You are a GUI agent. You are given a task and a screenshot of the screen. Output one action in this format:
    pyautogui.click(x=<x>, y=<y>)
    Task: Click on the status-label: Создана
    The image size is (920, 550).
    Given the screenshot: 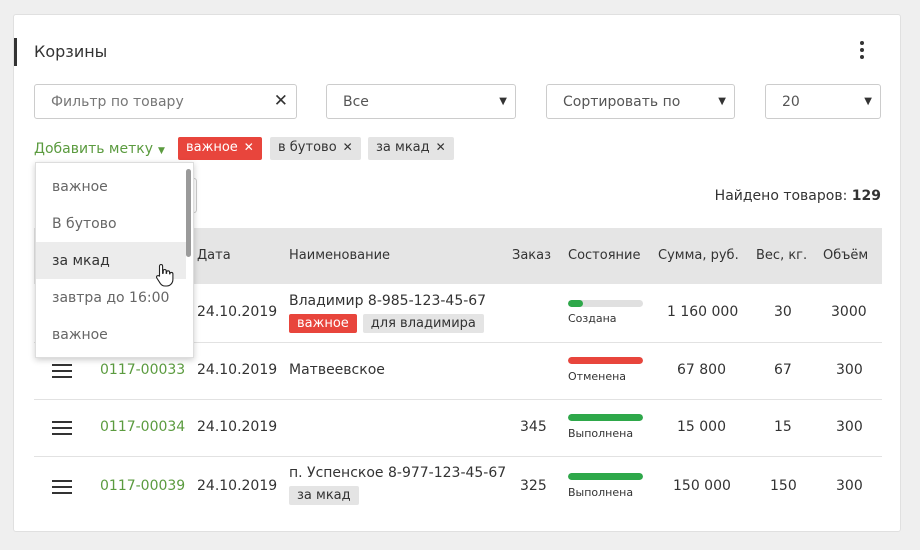 What is the action you would take?
    pyautogui.click(x=592, y=318)
    